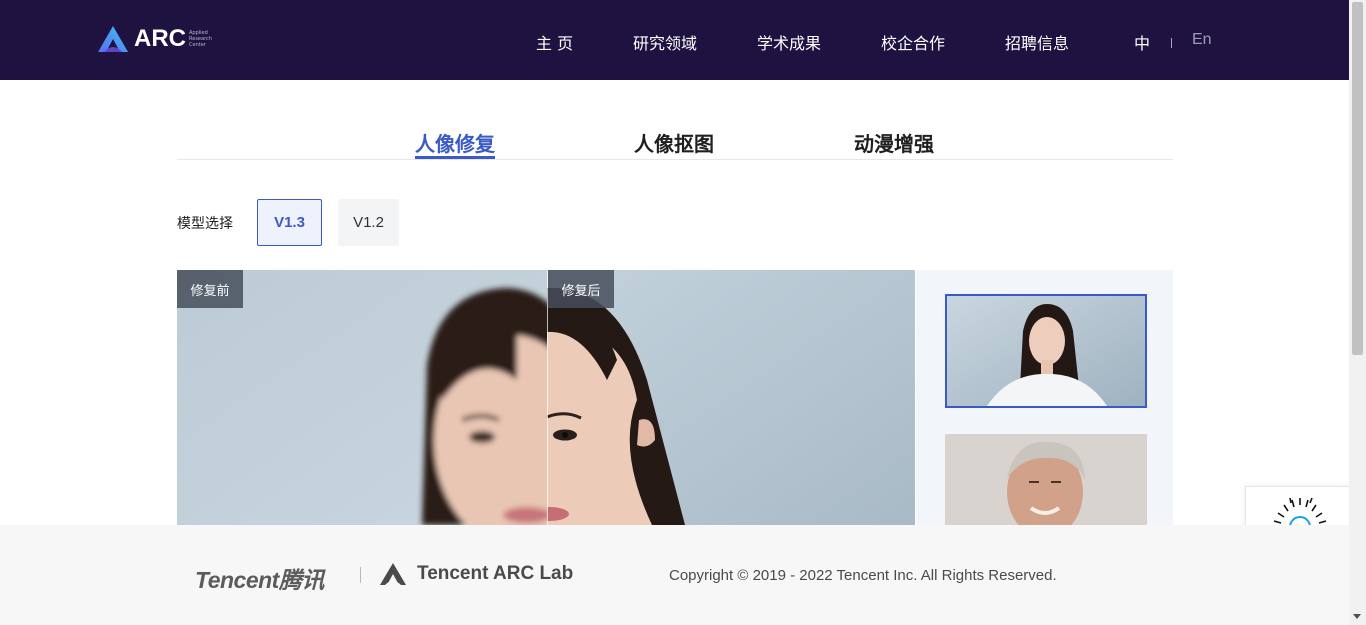  I want to click on model-select-label: 模型选择, so click(205, 224).